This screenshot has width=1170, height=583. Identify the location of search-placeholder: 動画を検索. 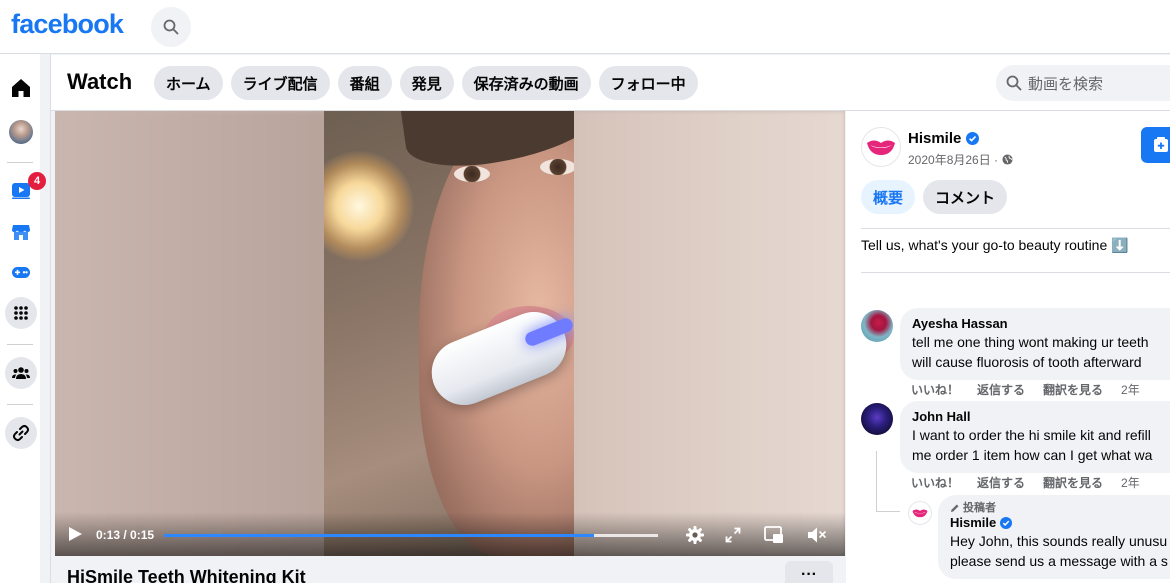
(1066, 84).